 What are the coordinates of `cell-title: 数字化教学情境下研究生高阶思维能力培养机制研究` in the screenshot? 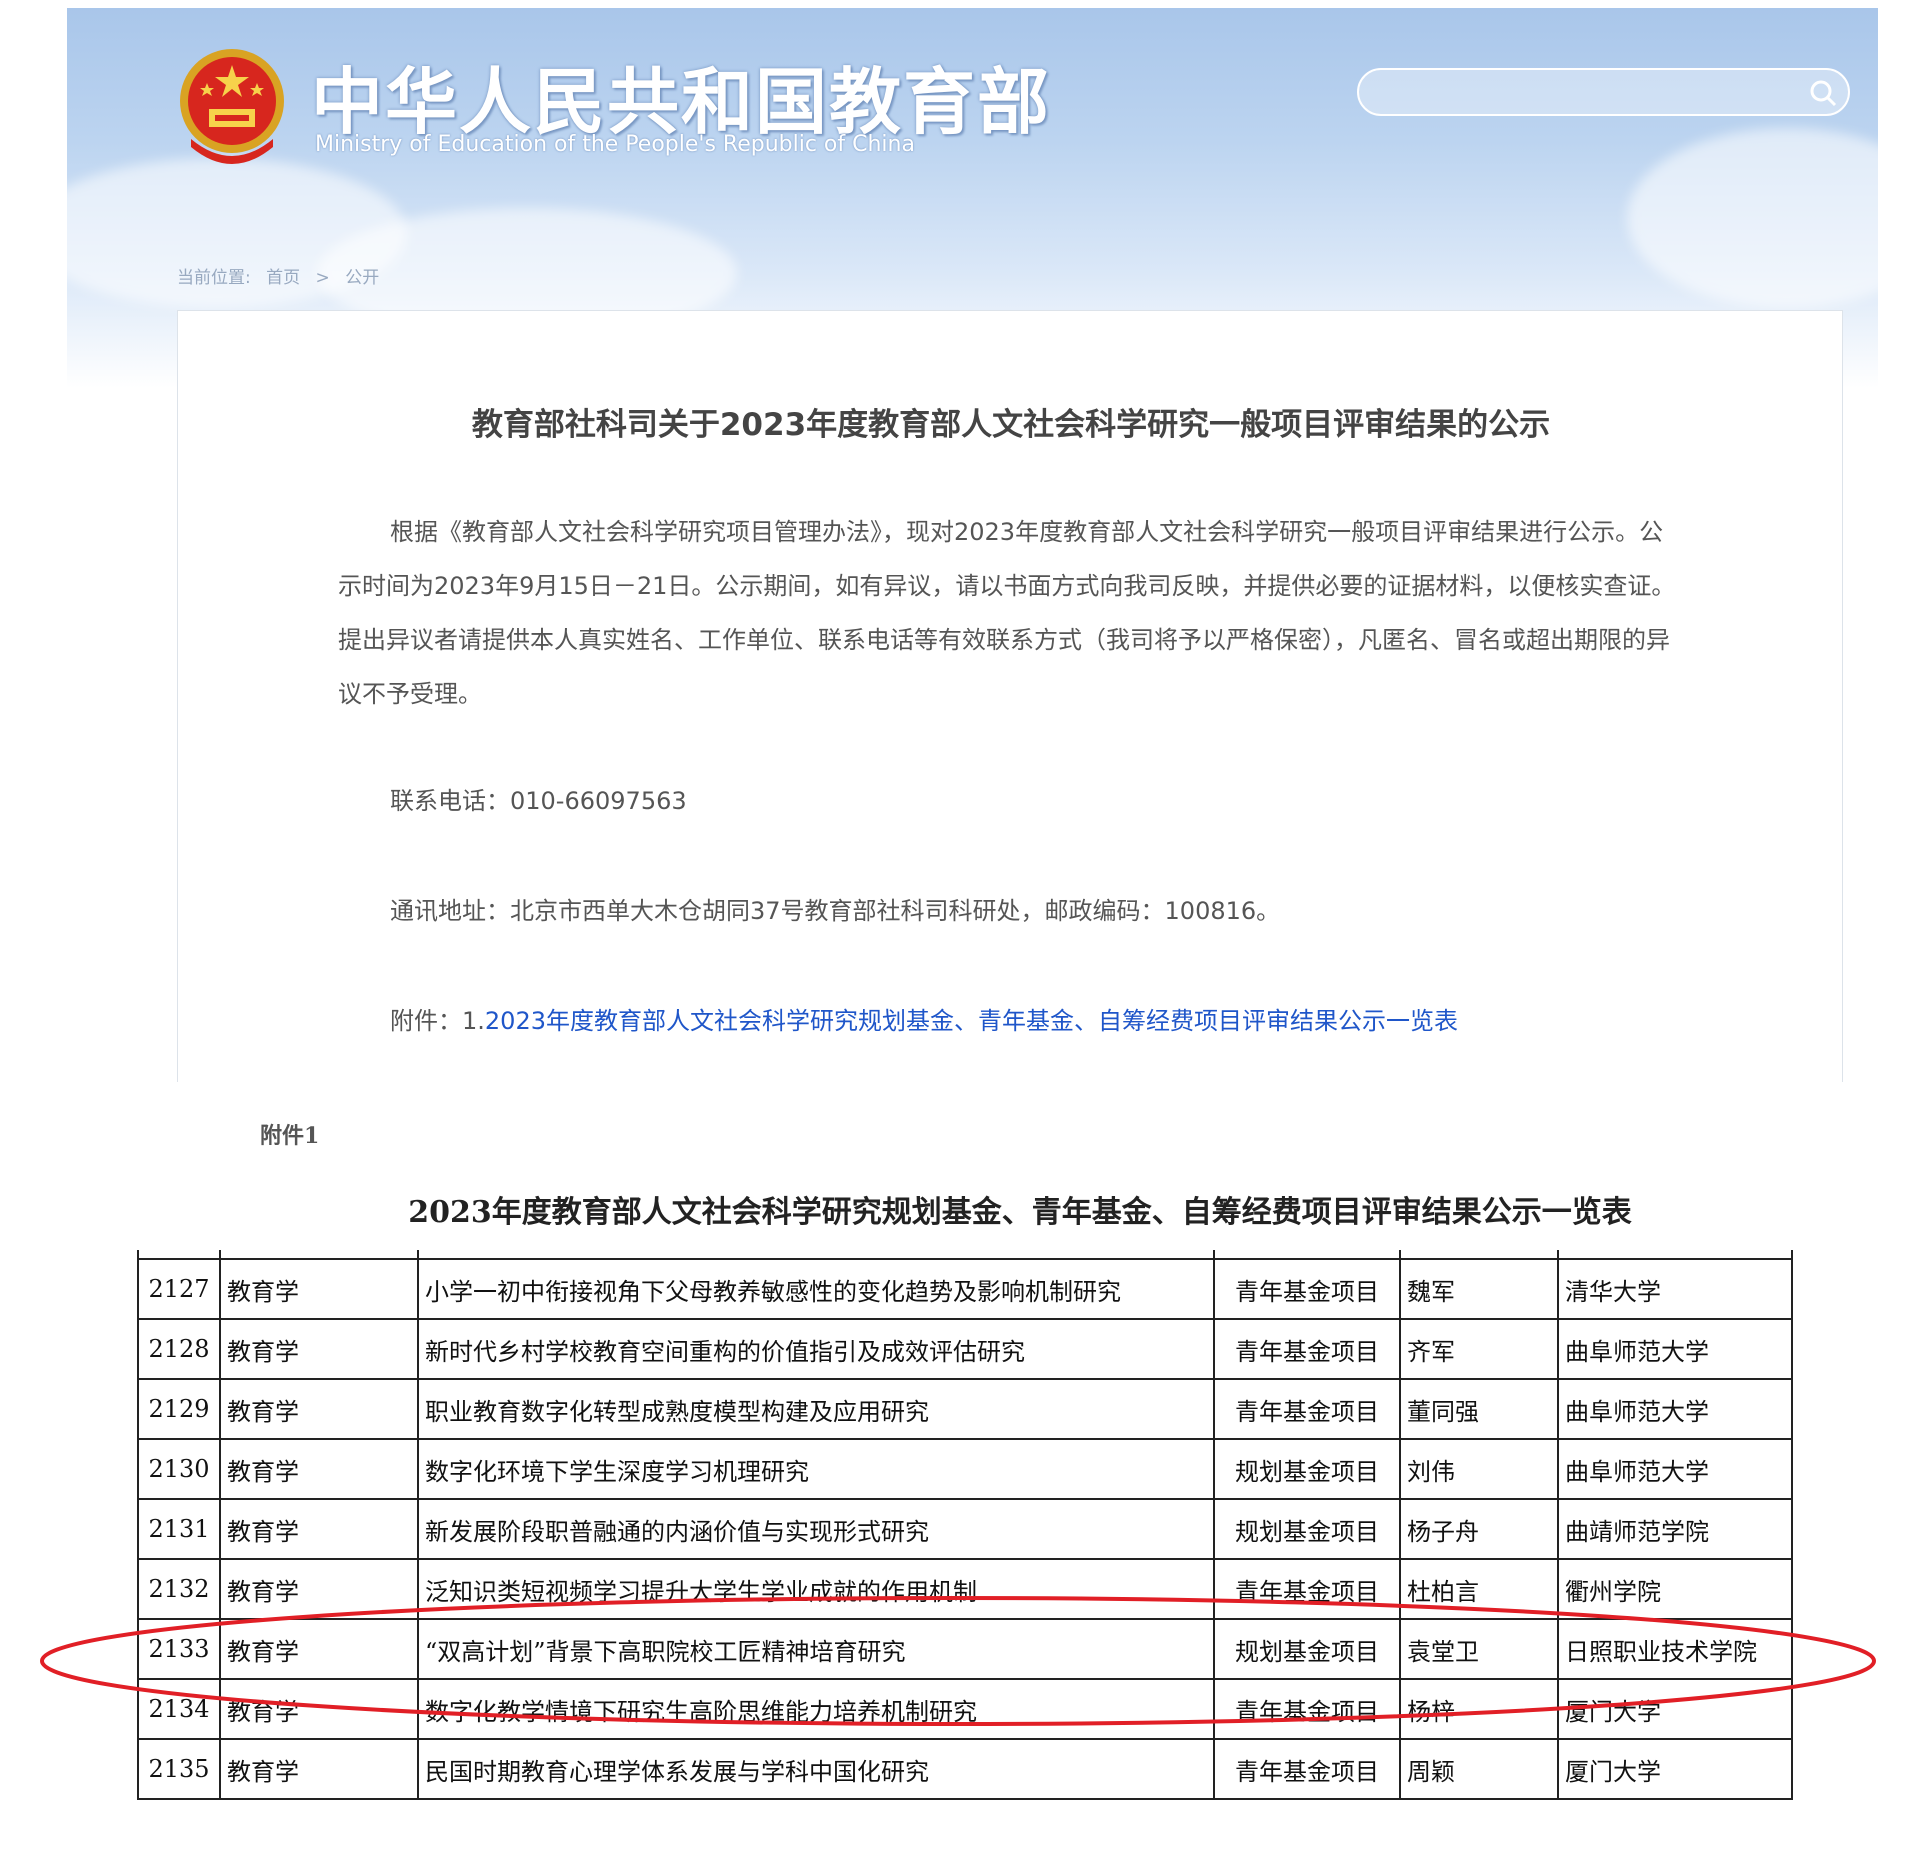 It's located at (816, 1709).